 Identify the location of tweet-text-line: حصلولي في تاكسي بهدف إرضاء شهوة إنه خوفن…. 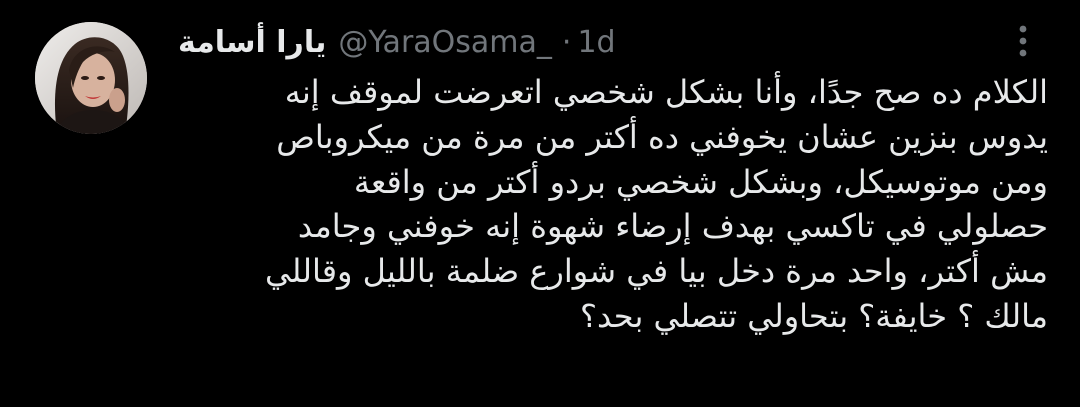
(672, 226).